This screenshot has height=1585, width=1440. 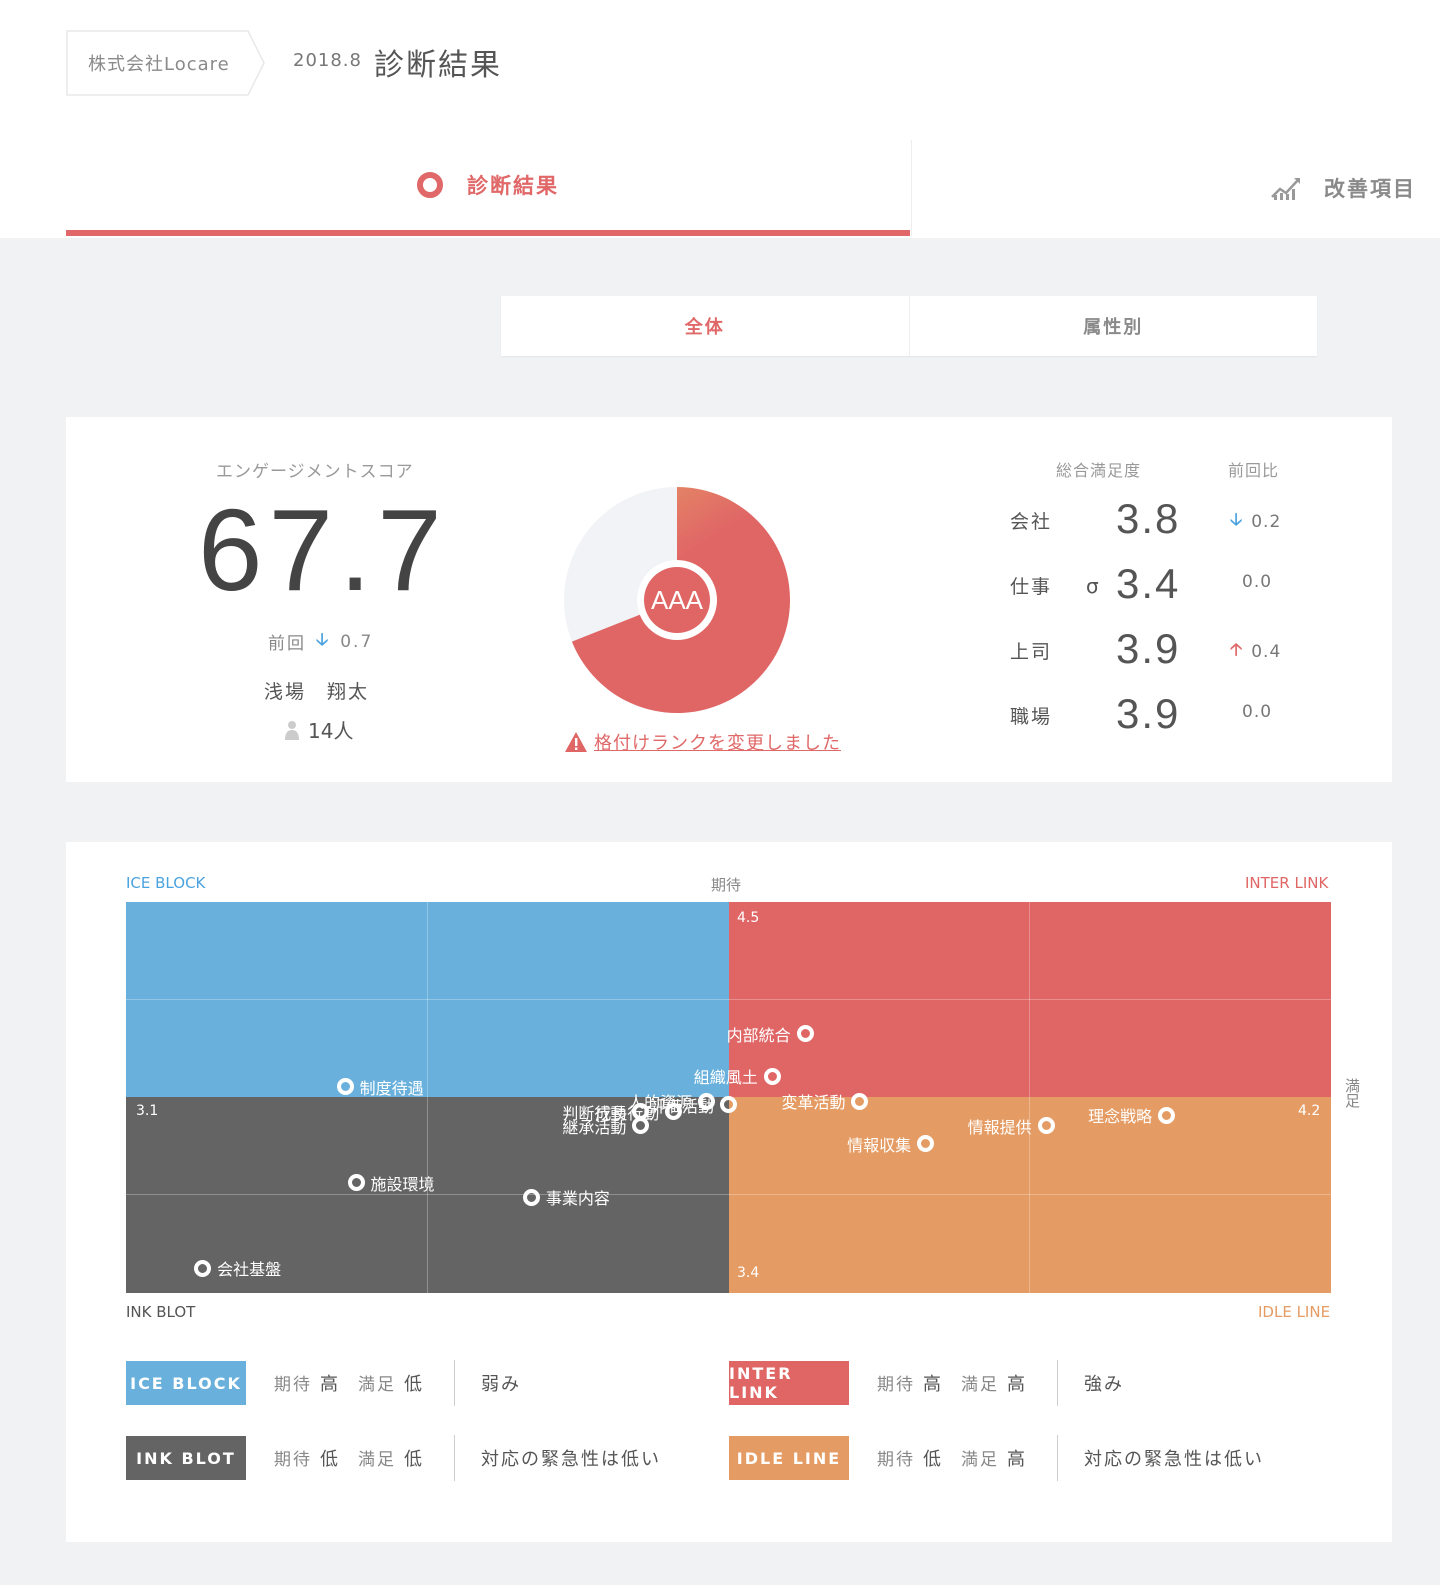 I want to click on sat-value: 3.9, so click(x=1148, y=648).